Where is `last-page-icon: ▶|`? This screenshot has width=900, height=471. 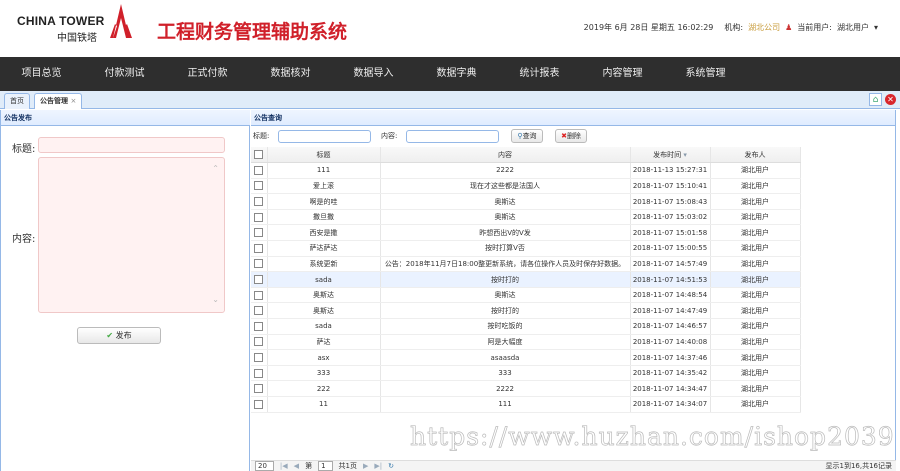
last-page-icon: ▶| is located at coordinates (378, 466).